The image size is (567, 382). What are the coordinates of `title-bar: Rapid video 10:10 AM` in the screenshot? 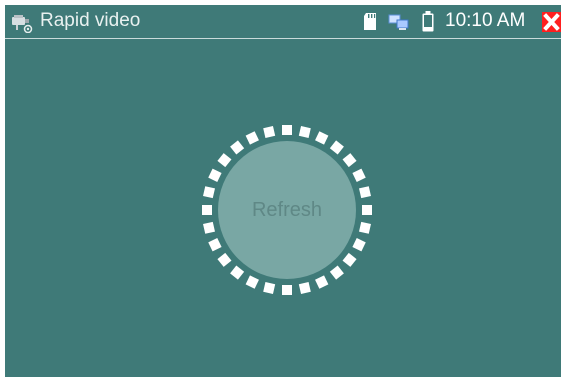 It's located at (283, 21).